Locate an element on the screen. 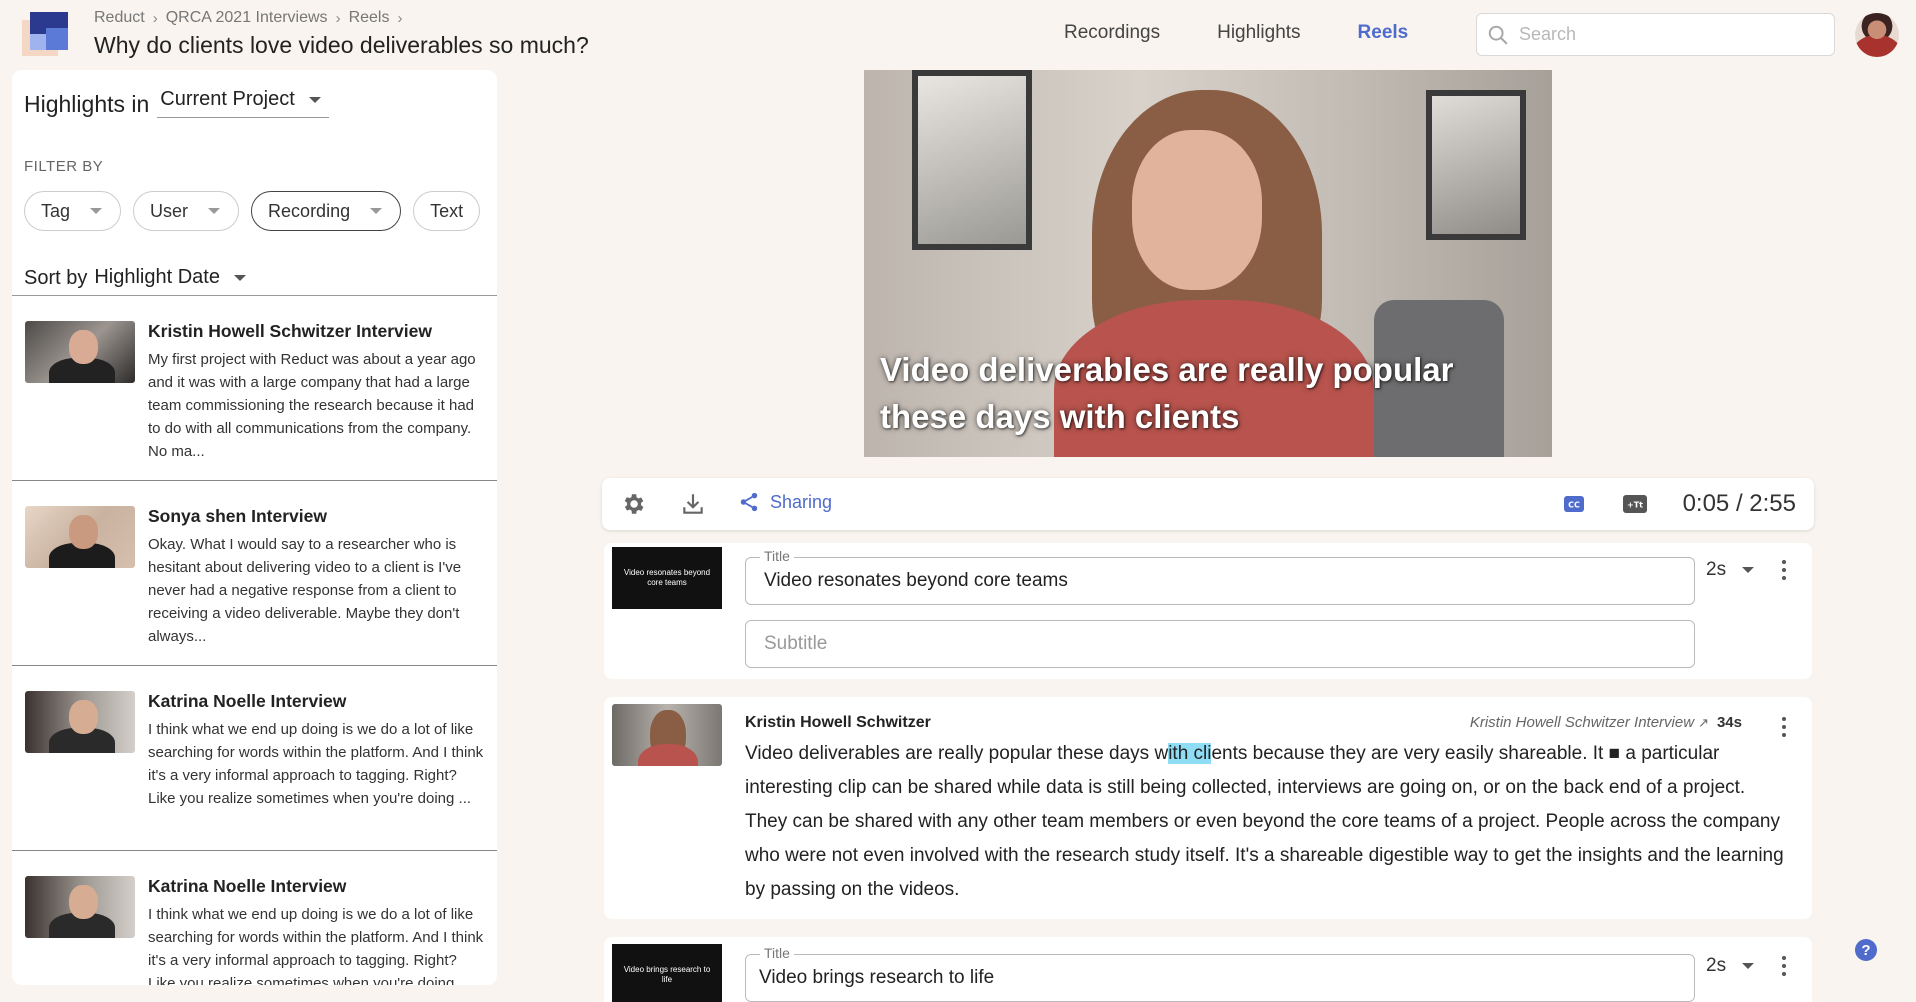  search-icon is located at coordinates (1498, 34).